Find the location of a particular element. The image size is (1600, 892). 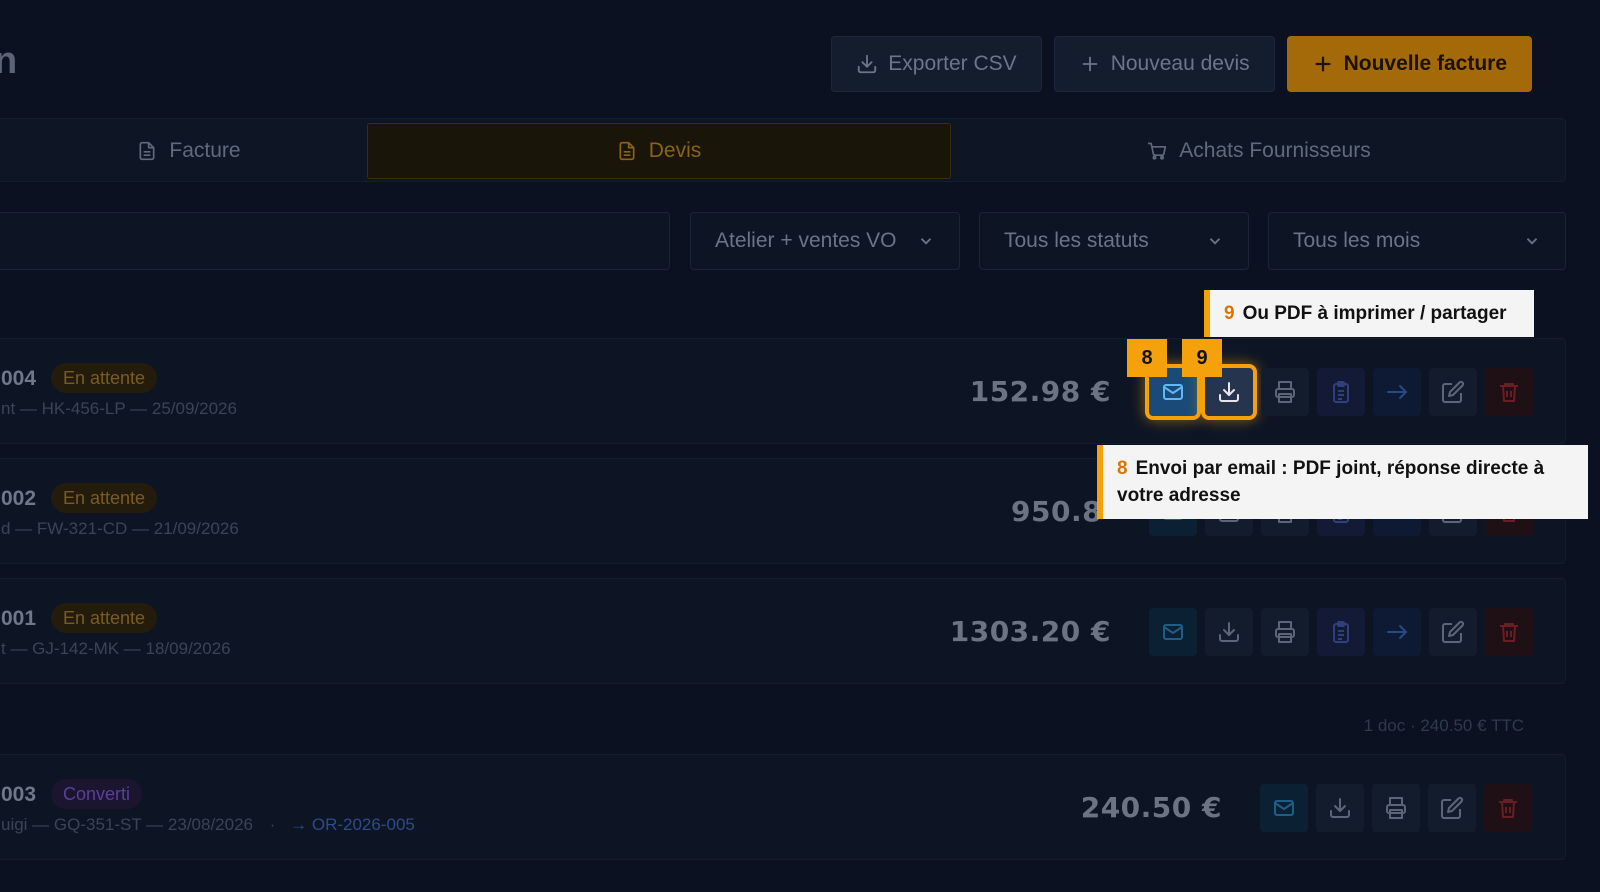

status-filter-select: Tous les statuts is located at coordinates (1114, 241).